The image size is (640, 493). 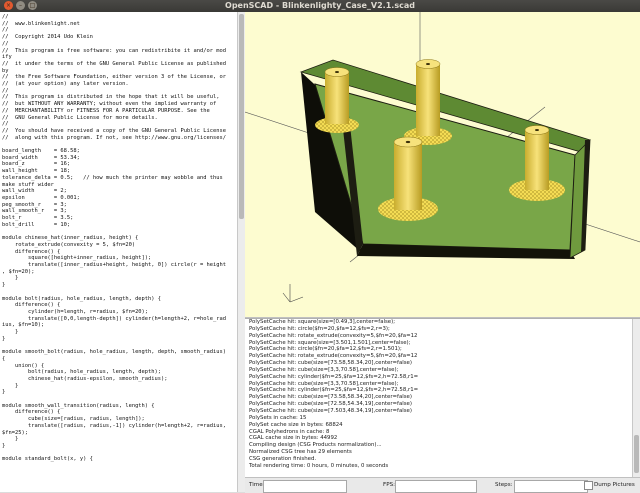 I want to click on window-title: OpenSCAD - Blinkenlighty_Case_V2.1.scad, so click(x=320, y=5).